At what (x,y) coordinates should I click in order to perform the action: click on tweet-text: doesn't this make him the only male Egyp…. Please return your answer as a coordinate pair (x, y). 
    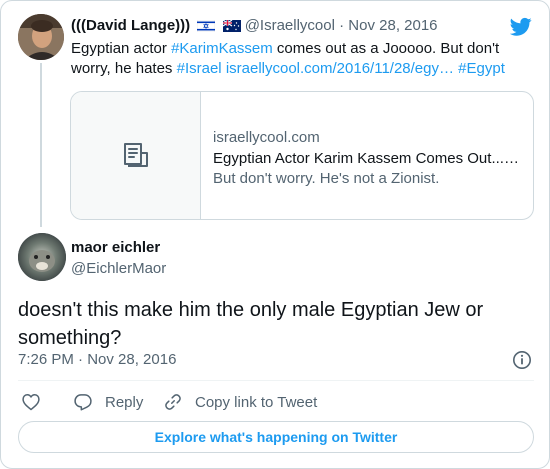
    Looking at the image, I should click on (251, 324).